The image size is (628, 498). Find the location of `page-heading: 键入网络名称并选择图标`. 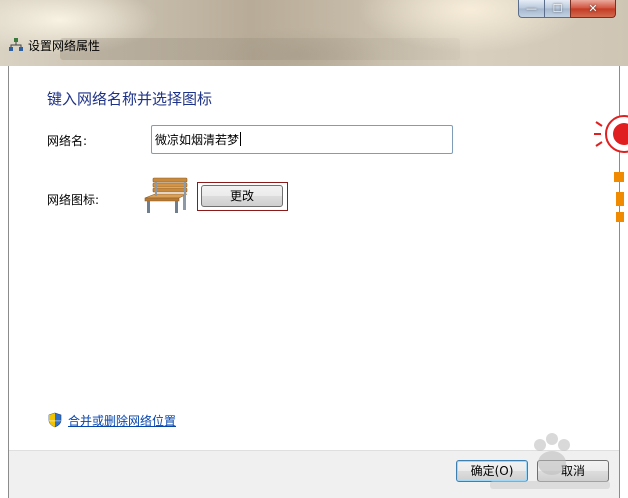

page-heading: 键入网络名称并选择图标 is located at coordinates (130, 99).